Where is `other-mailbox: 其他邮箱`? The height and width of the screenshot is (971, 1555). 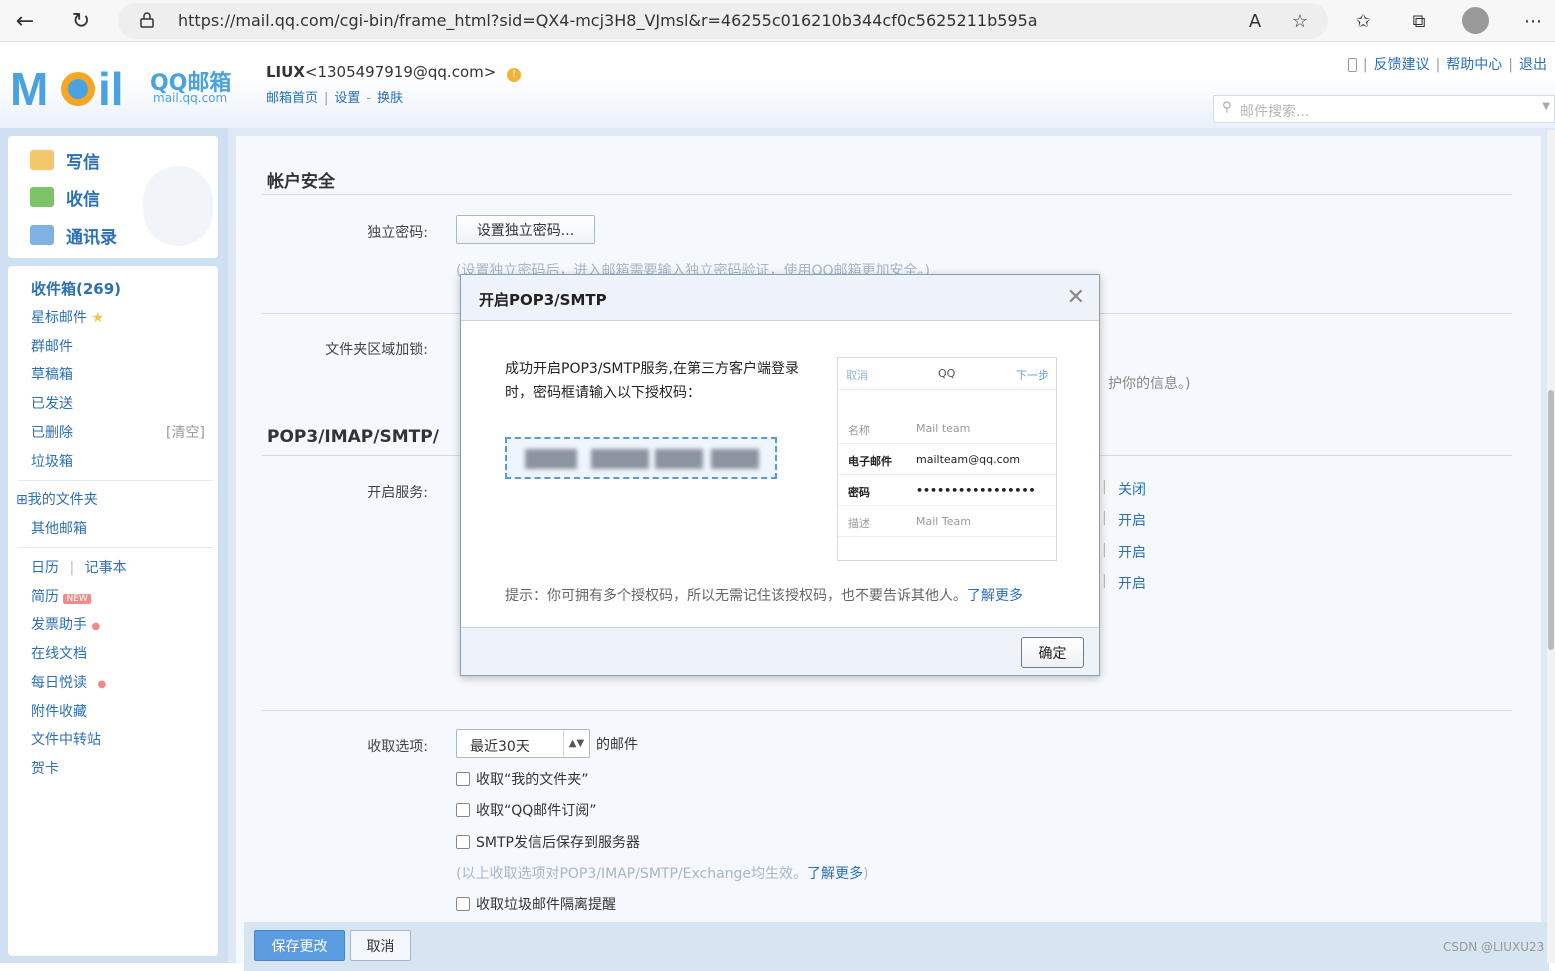
other-mailbox: 其他邮箱 is located at coordinates (59, 528).